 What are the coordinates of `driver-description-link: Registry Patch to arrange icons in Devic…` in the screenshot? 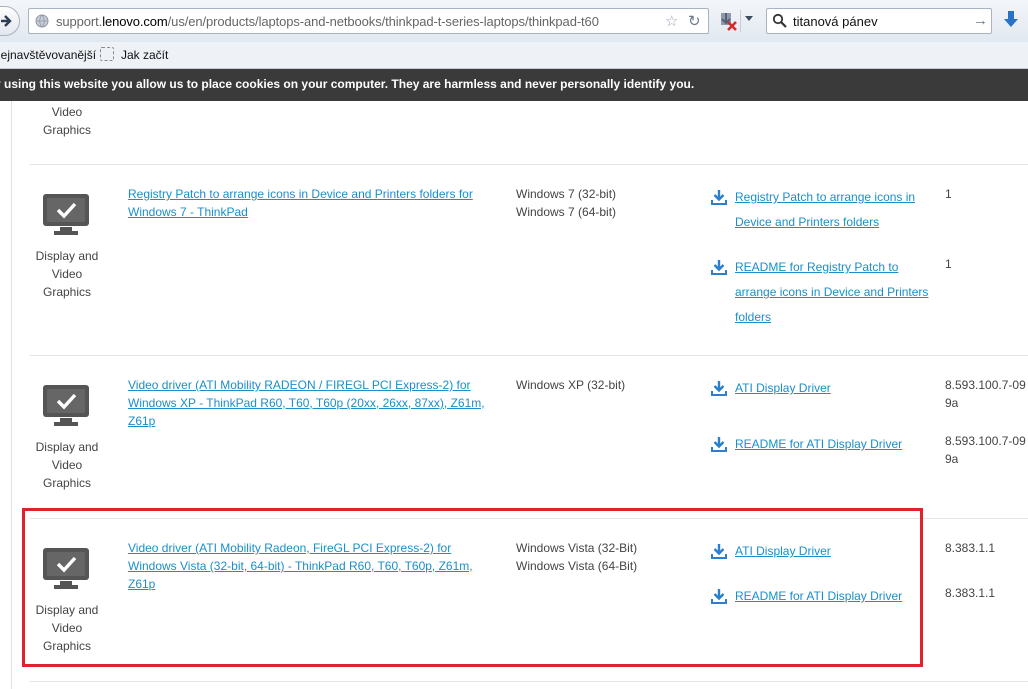 It's located at (308, 203).